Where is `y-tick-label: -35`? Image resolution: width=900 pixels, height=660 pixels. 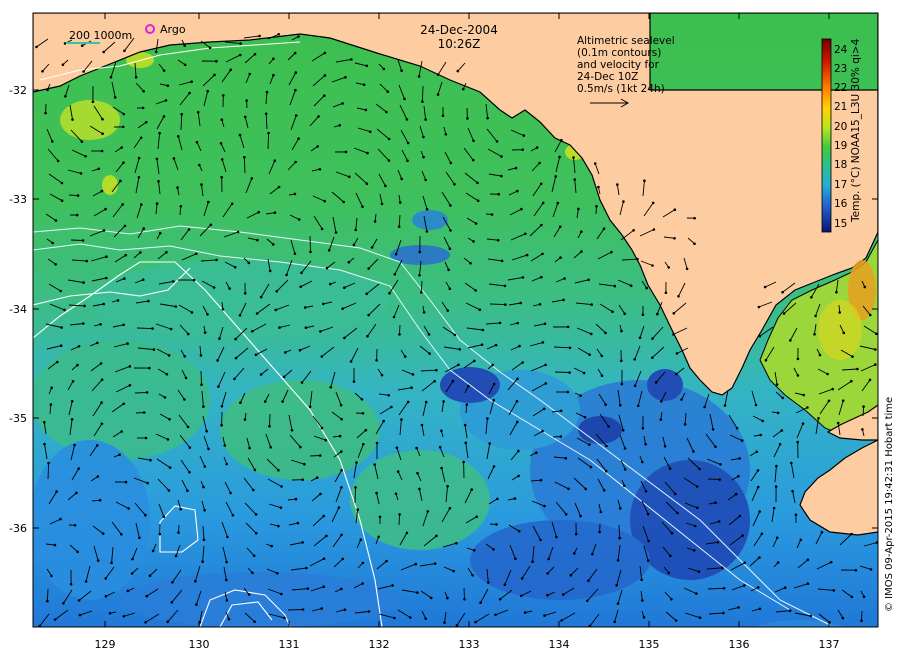 y-tick-label: -35 is located at coordinates (18, 418).